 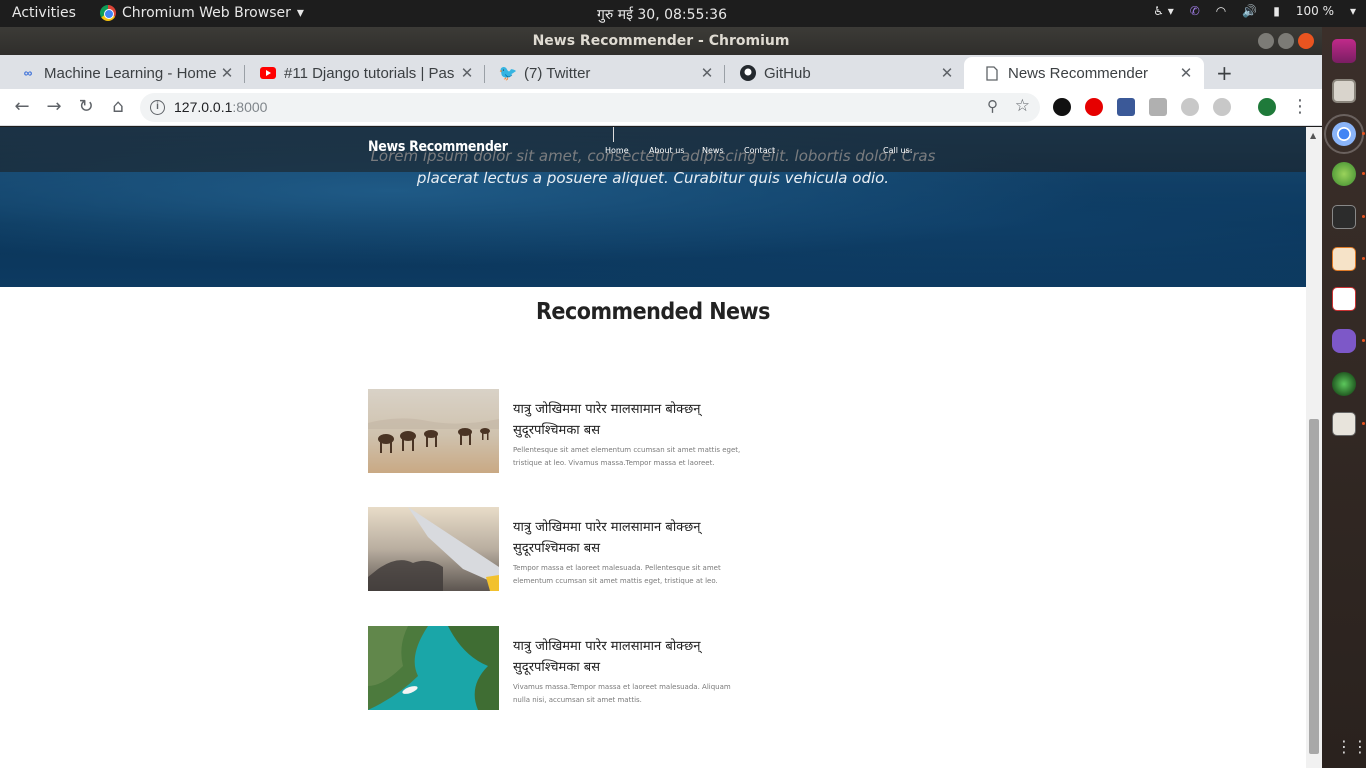 I want to click on forward-icon: →, so click(x=54, y=107).